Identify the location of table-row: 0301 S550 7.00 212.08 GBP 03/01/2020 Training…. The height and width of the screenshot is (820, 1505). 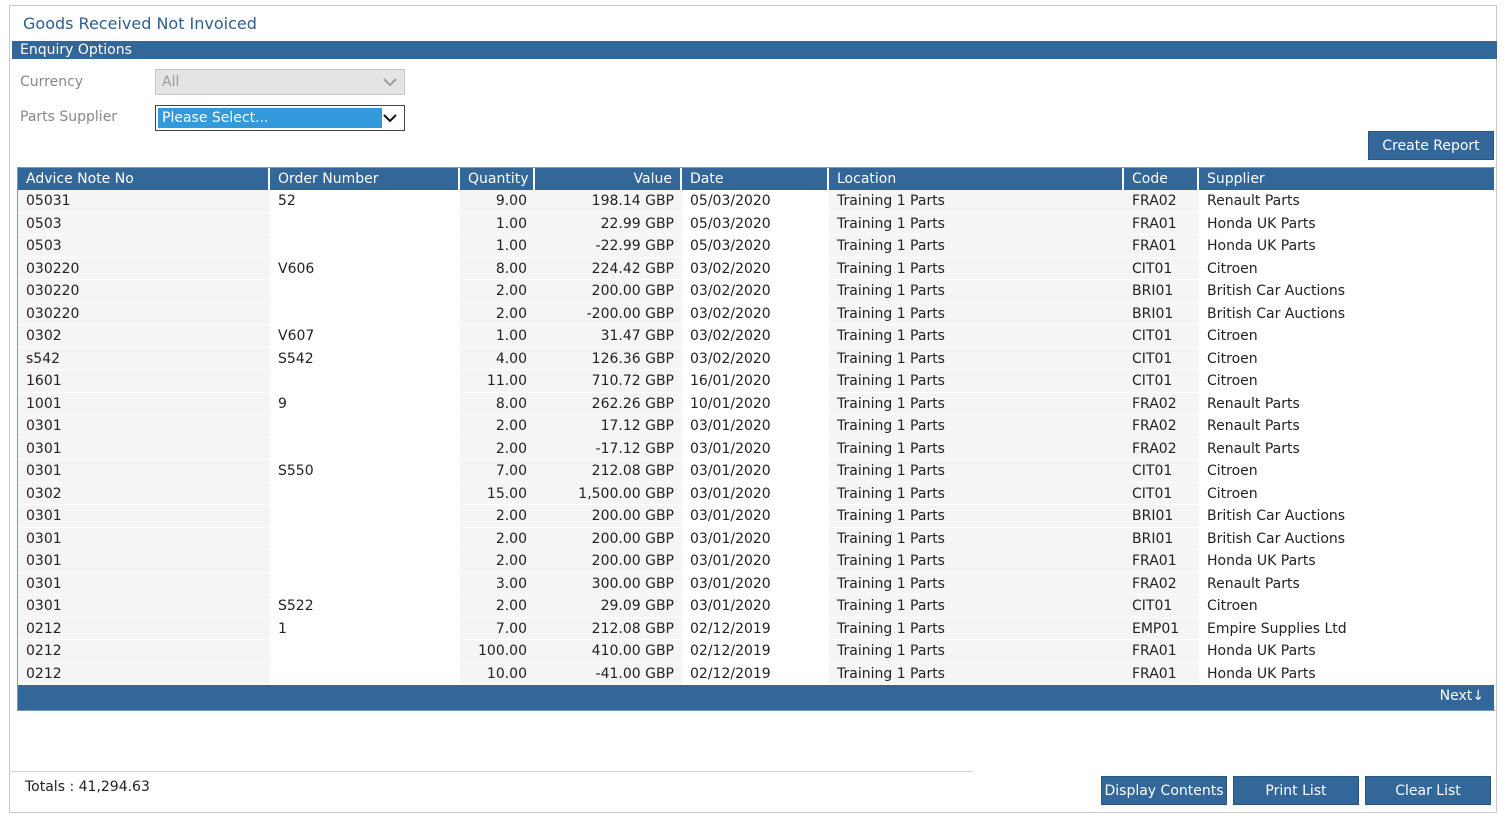
(756, 471).